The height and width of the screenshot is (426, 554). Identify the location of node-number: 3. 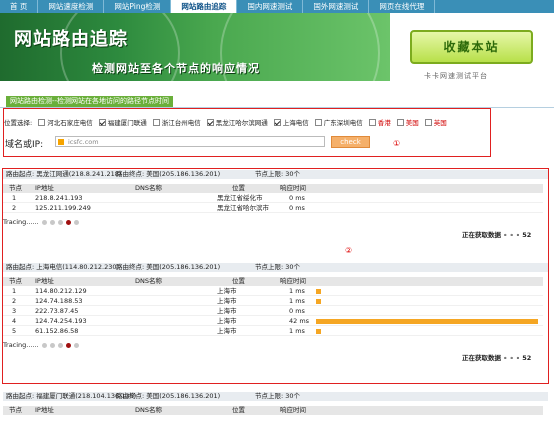
(14, 311).